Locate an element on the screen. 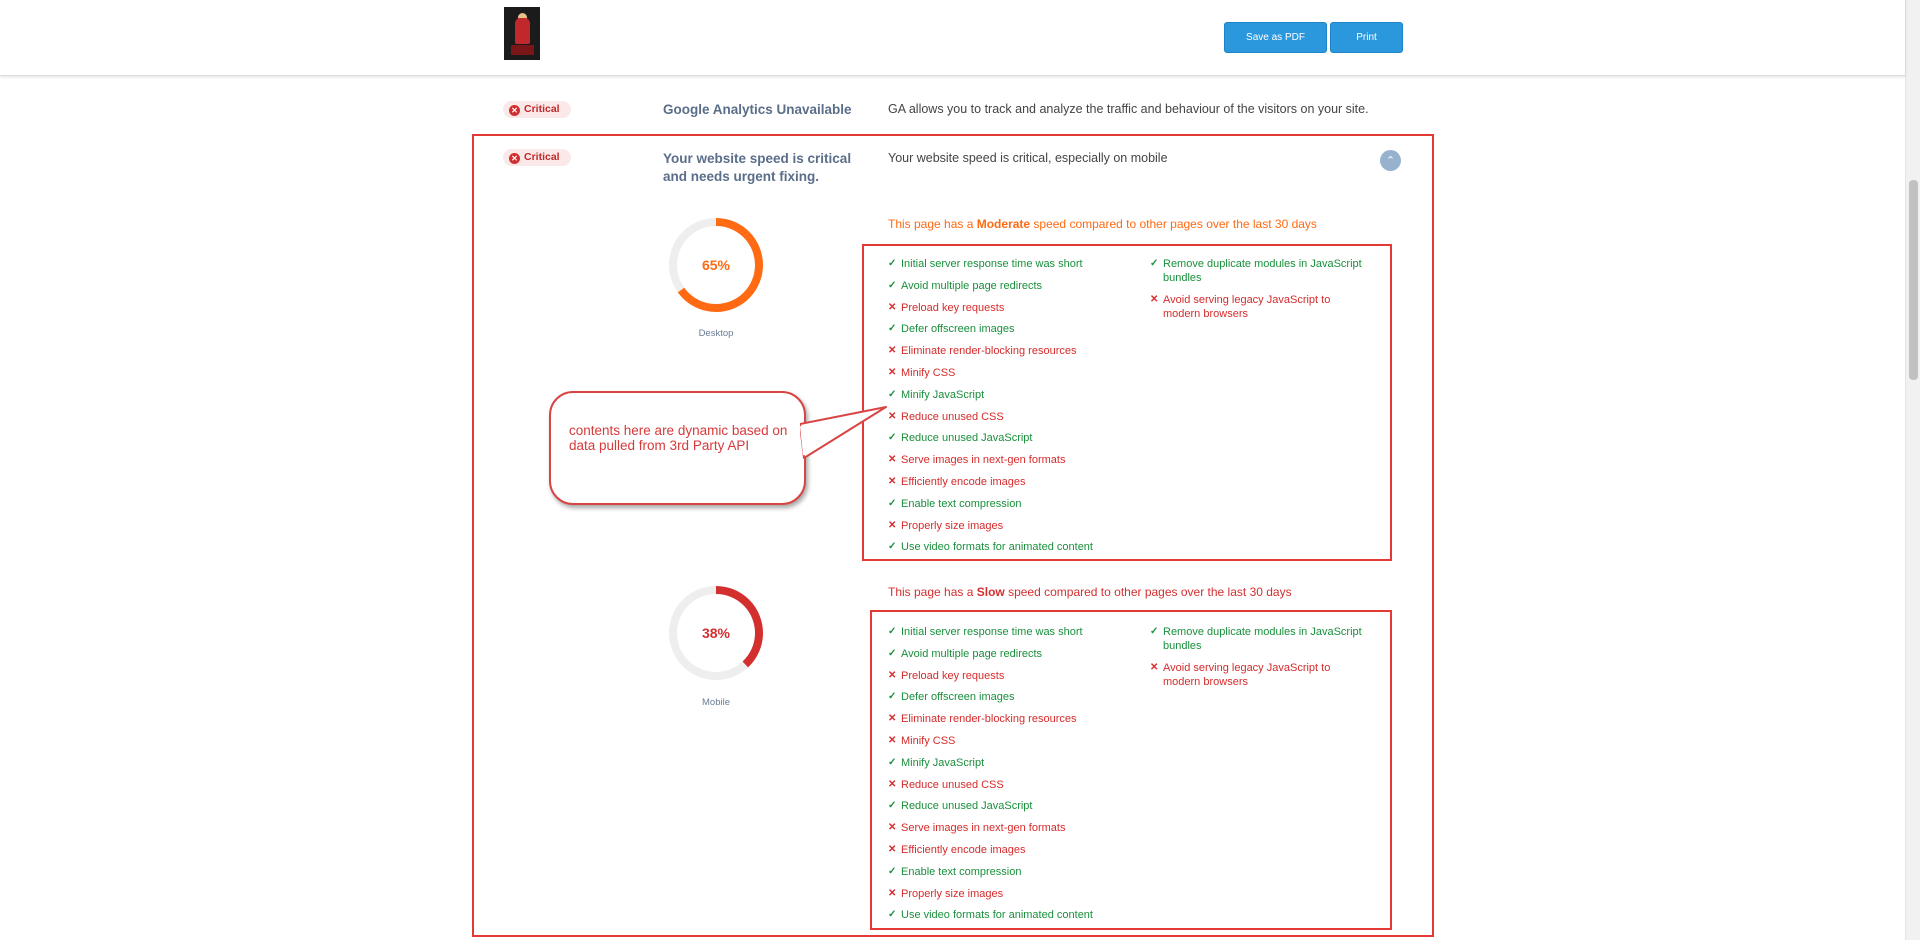 This screenshot has width=1920, height=940. audit-item-label: Avoid multiple page redirects is located at coordinates (972, 653).